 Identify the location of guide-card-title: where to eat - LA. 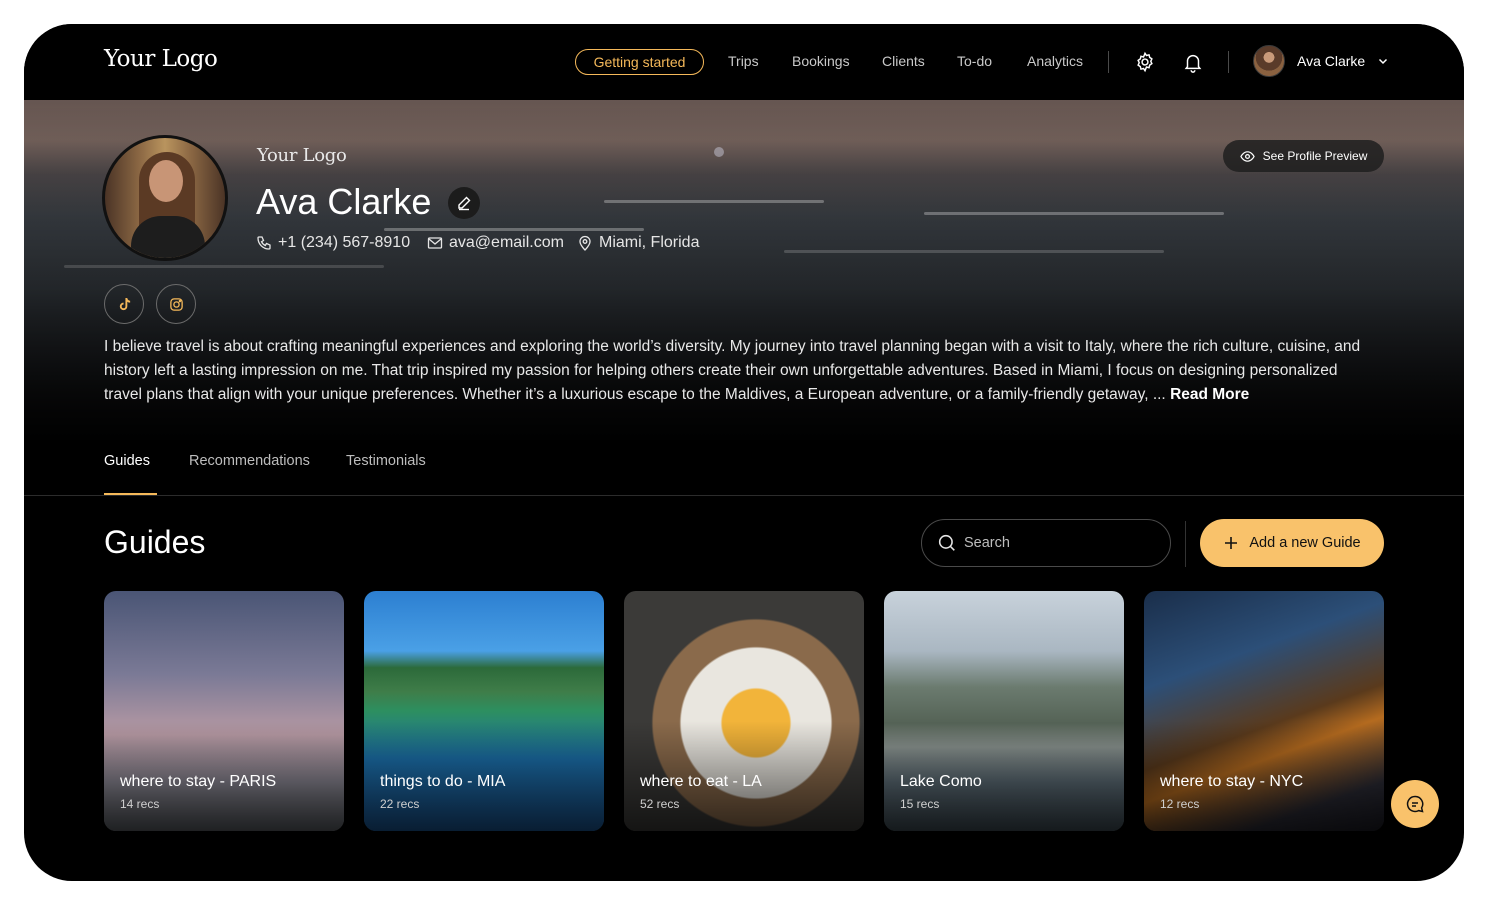
(701, 781).